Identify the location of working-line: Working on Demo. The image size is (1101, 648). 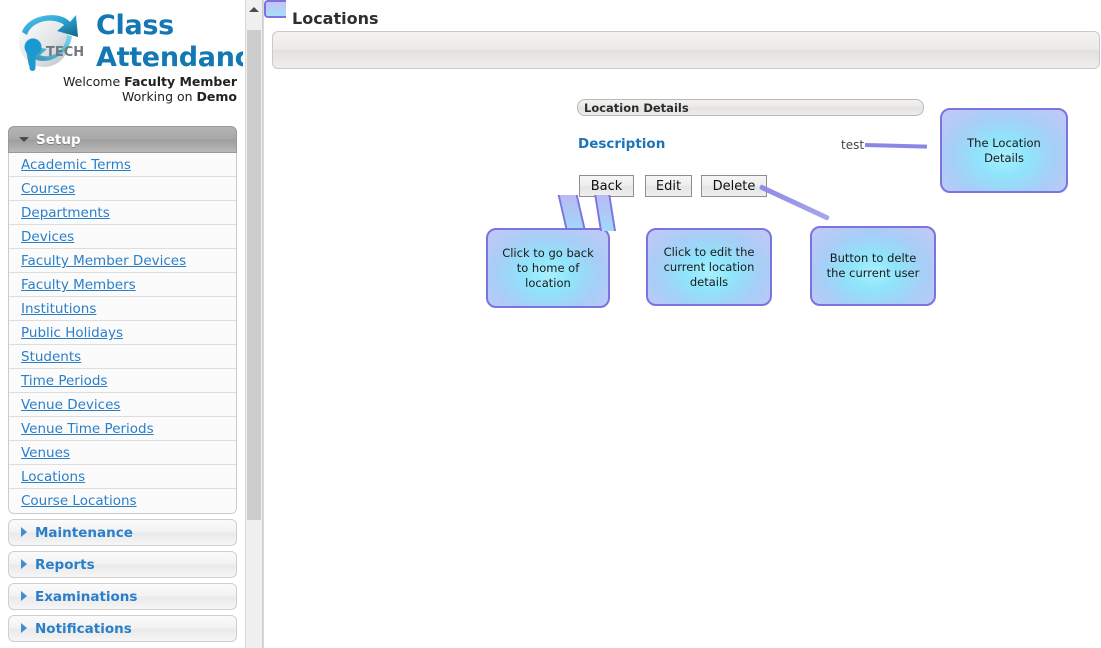
(150, 96).